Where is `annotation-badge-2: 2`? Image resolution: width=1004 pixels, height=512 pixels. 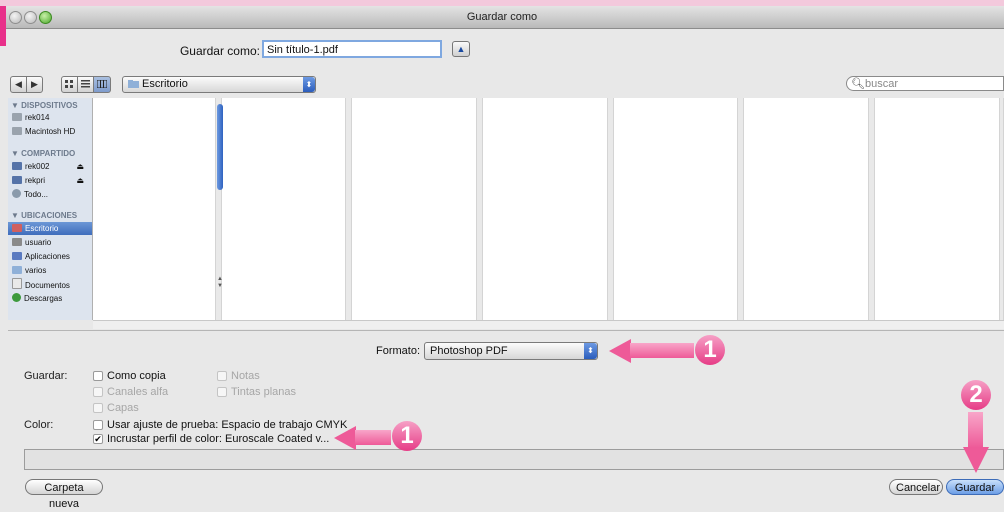 annotation-badge-2: 2 is located at coordinates (976, 395).